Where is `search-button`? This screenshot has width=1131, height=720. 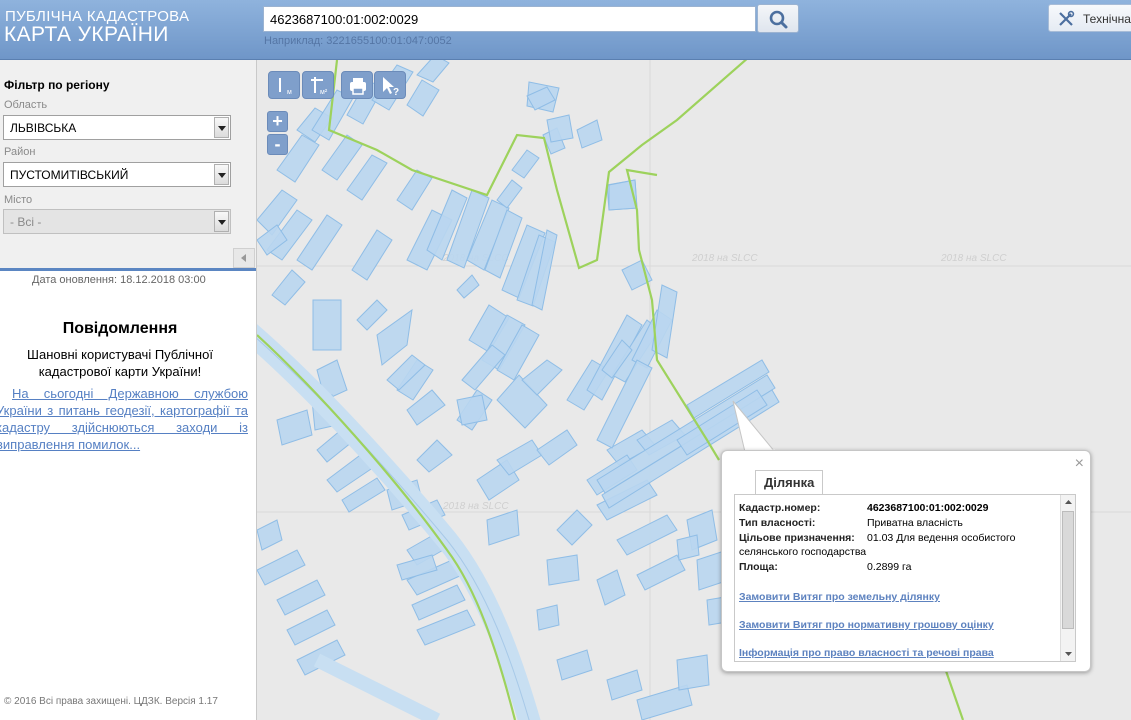 search-button is located at coordinates (778, 18).